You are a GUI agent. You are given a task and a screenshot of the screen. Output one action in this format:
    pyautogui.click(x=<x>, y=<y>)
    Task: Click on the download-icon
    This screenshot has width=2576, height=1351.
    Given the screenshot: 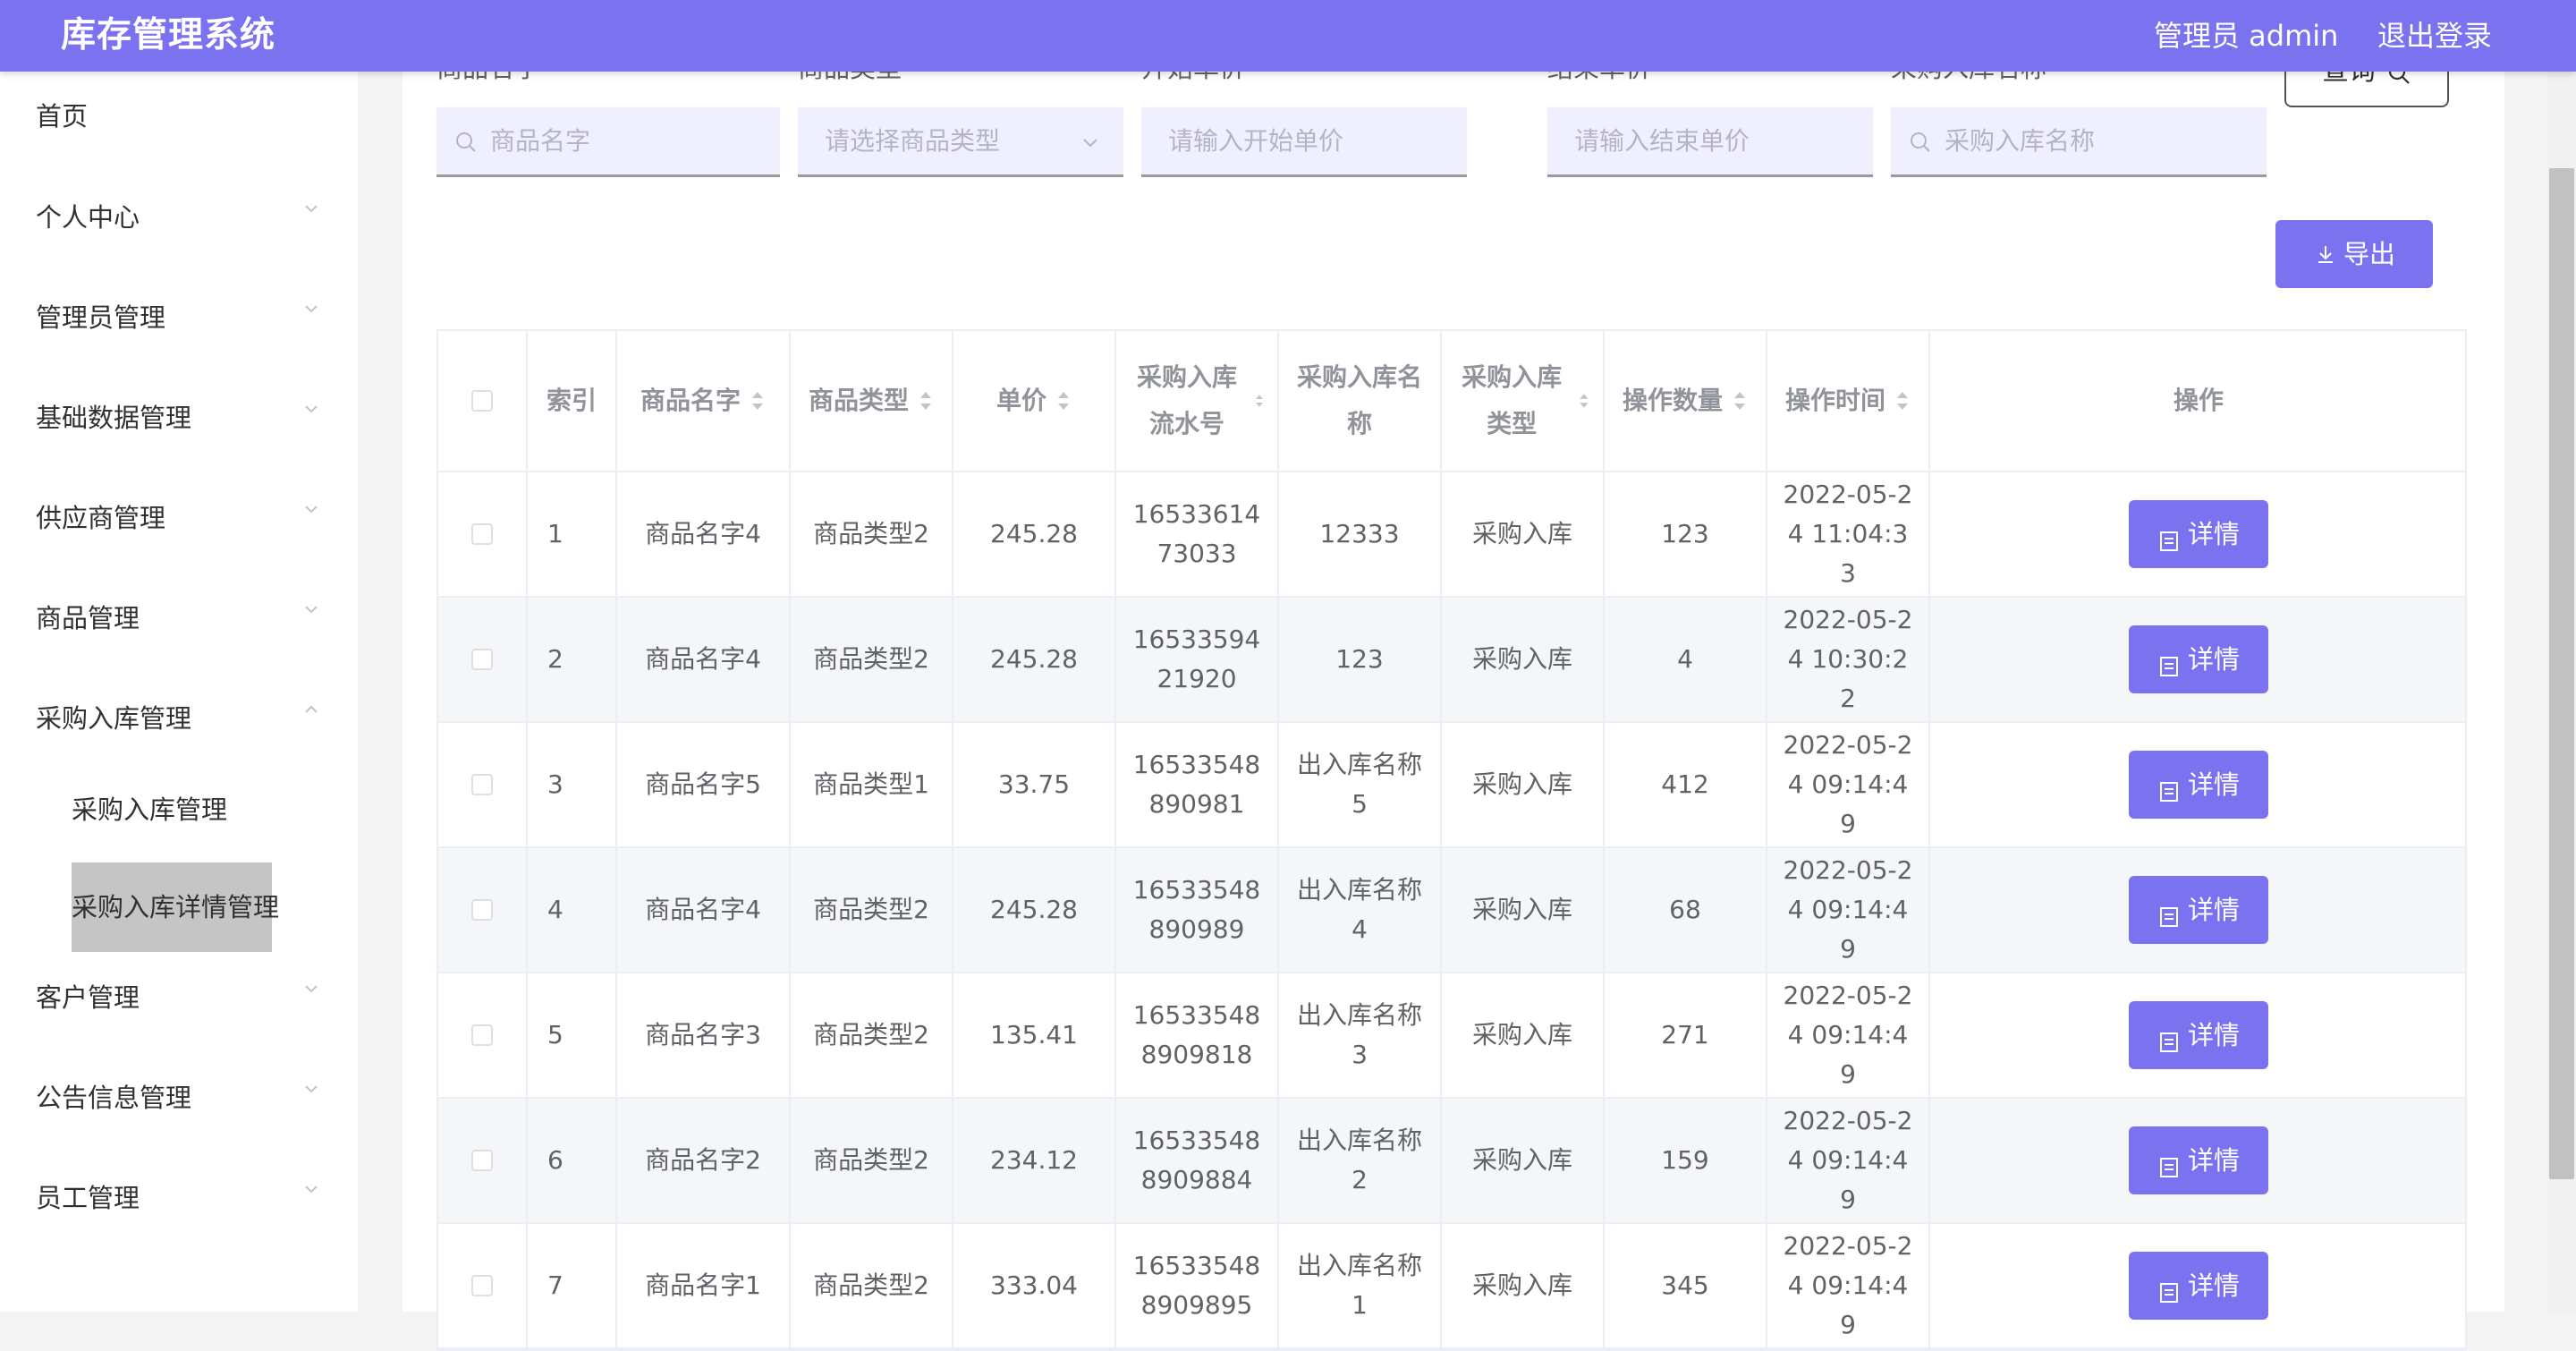 What is the action you would take?
    pyautogui.click(x=2325, y=254)
    